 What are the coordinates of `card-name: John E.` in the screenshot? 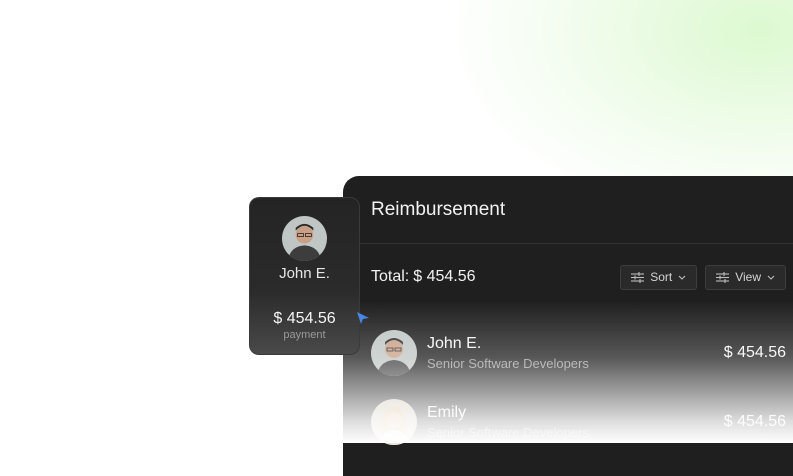 It's located at (304, 273).